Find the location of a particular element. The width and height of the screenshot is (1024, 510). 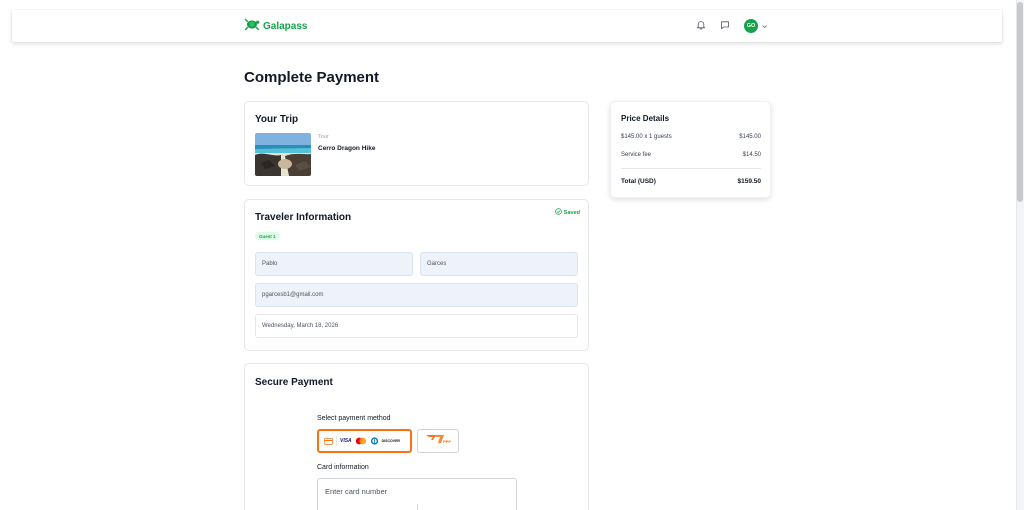

discover-logo: DISCOVER is located at coordinates (390, 441).